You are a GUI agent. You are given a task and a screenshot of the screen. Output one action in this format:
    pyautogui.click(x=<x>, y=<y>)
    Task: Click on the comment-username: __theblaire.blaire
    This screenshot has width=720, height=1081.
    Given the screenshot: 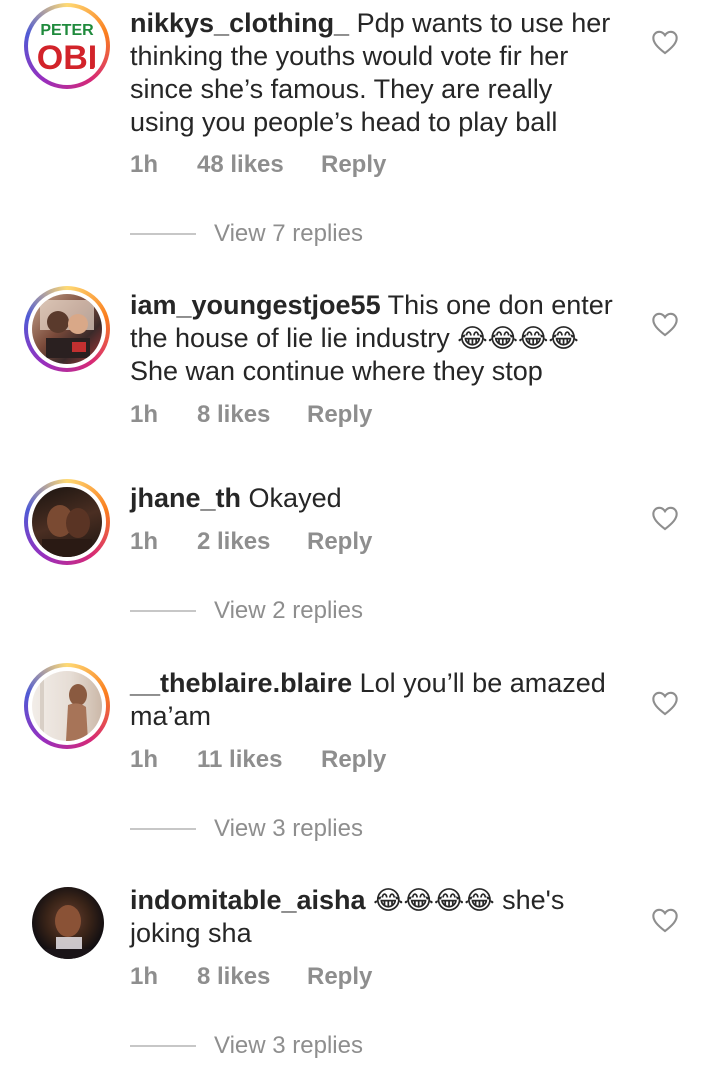 What is the action you would take?
    pyautogui.click(x=241, y=683)
    